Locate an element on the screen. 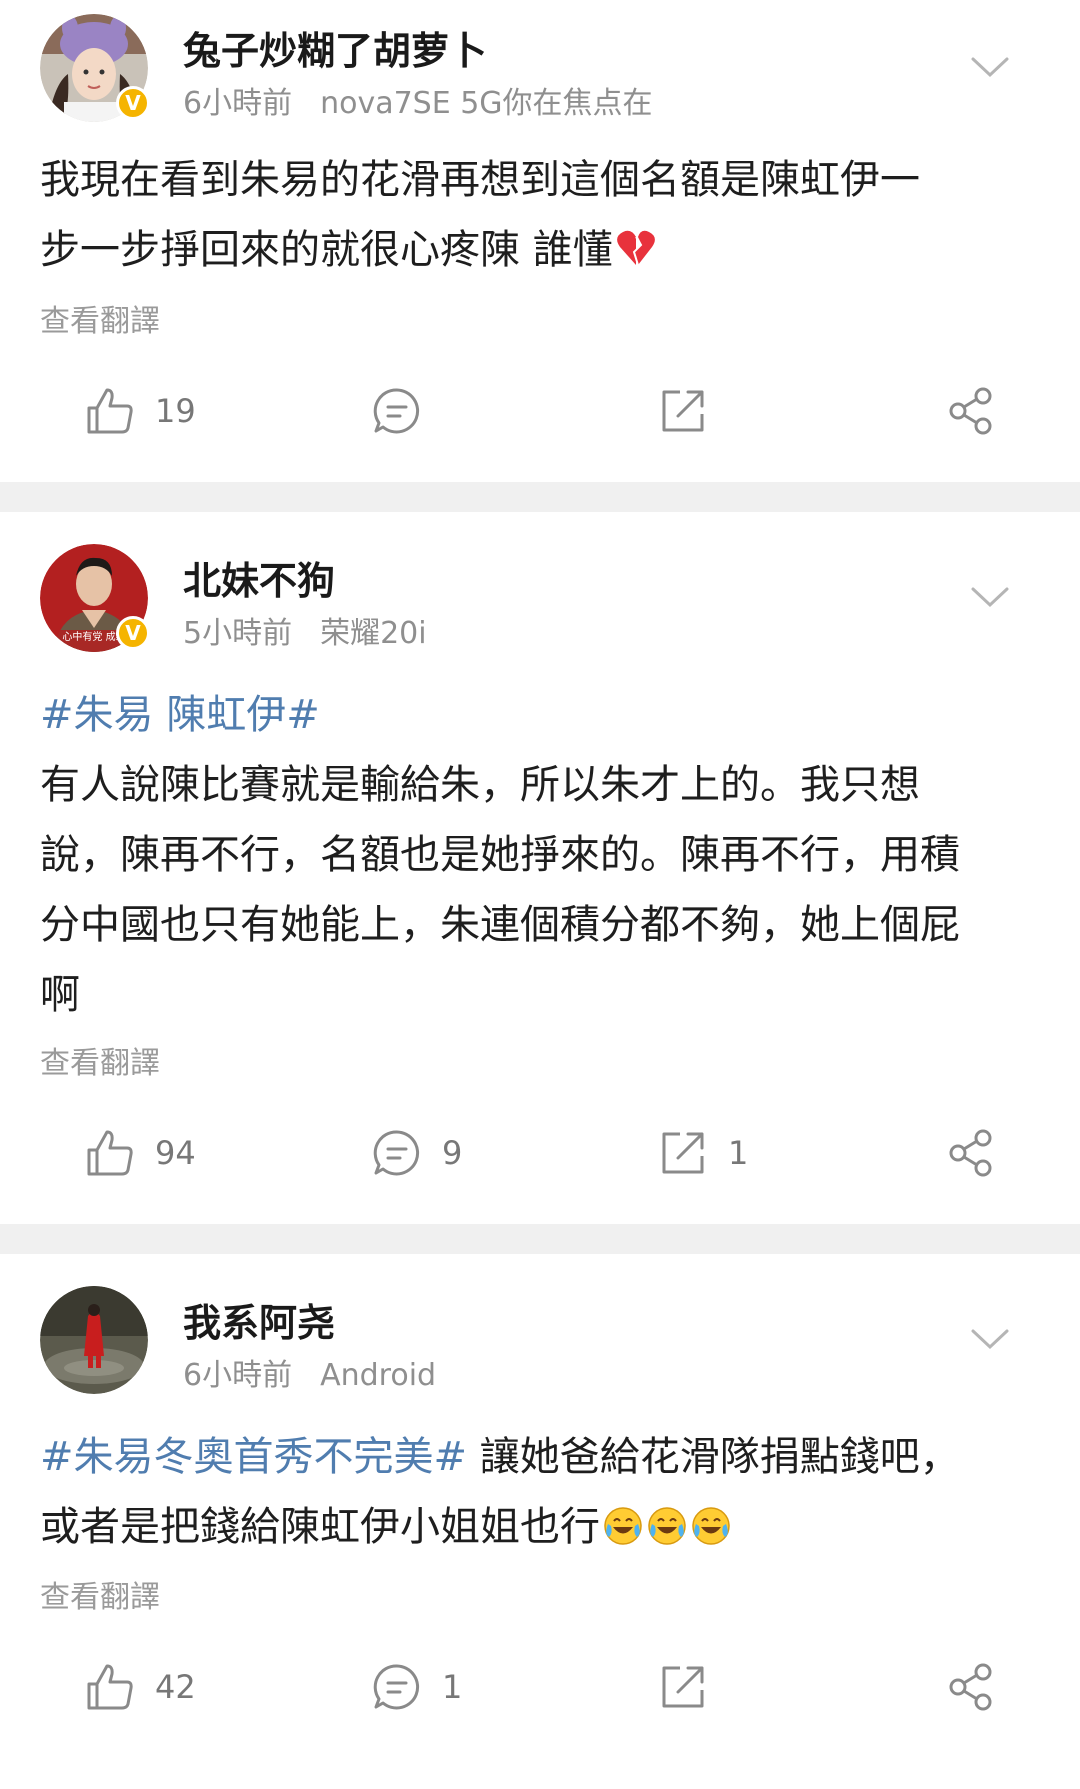 Image resolution: width=1080 pixels, height=1789 pixels. comment-button: 9 is located at coordinates (417, 1153).